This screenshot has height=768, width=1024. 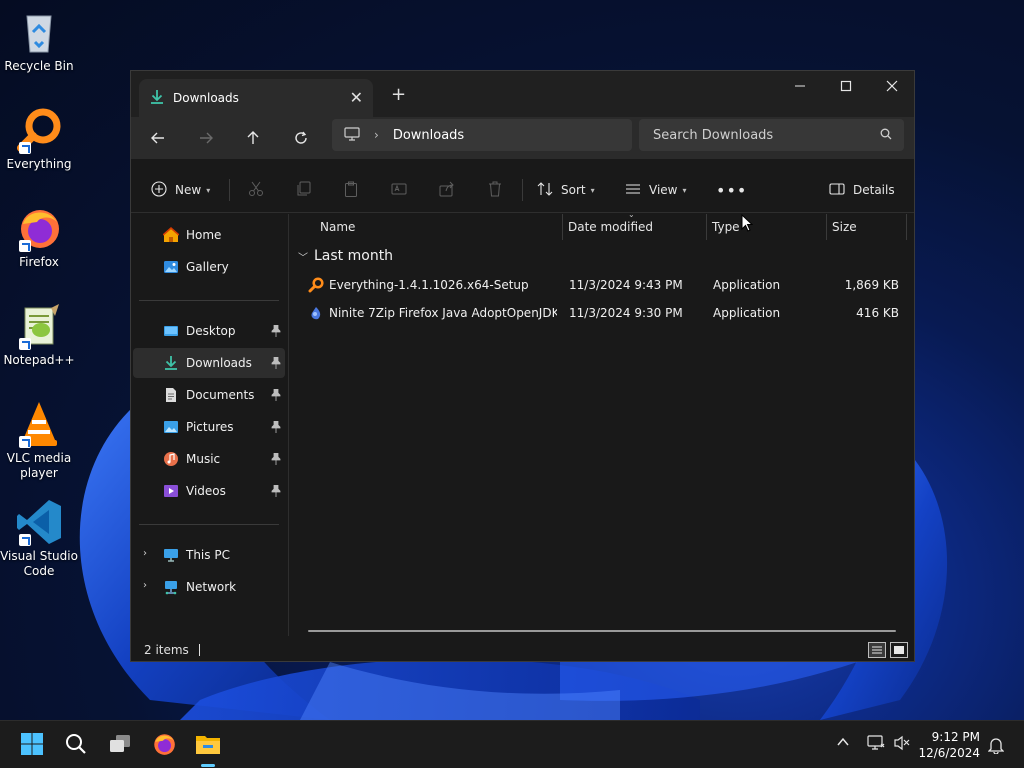 I want to click on search-placeholder: Search Downloads, so click(x=713, y=135).